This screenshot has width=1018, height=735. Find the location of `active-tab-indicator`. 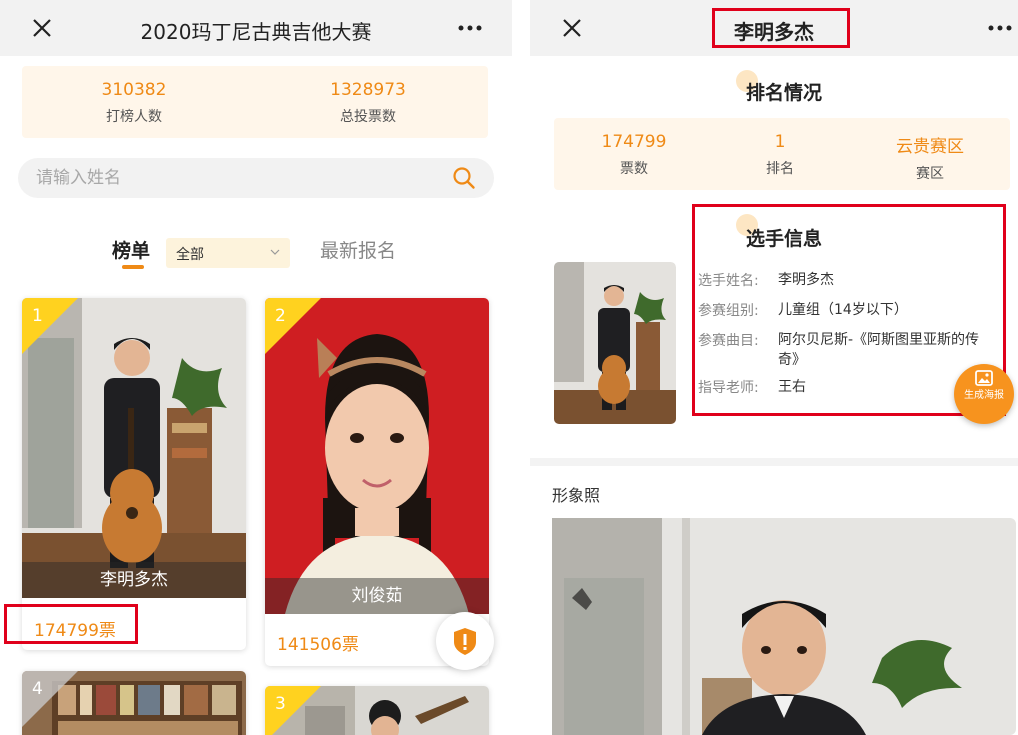

active-tab-indicator is located at coordinates (133, 267).